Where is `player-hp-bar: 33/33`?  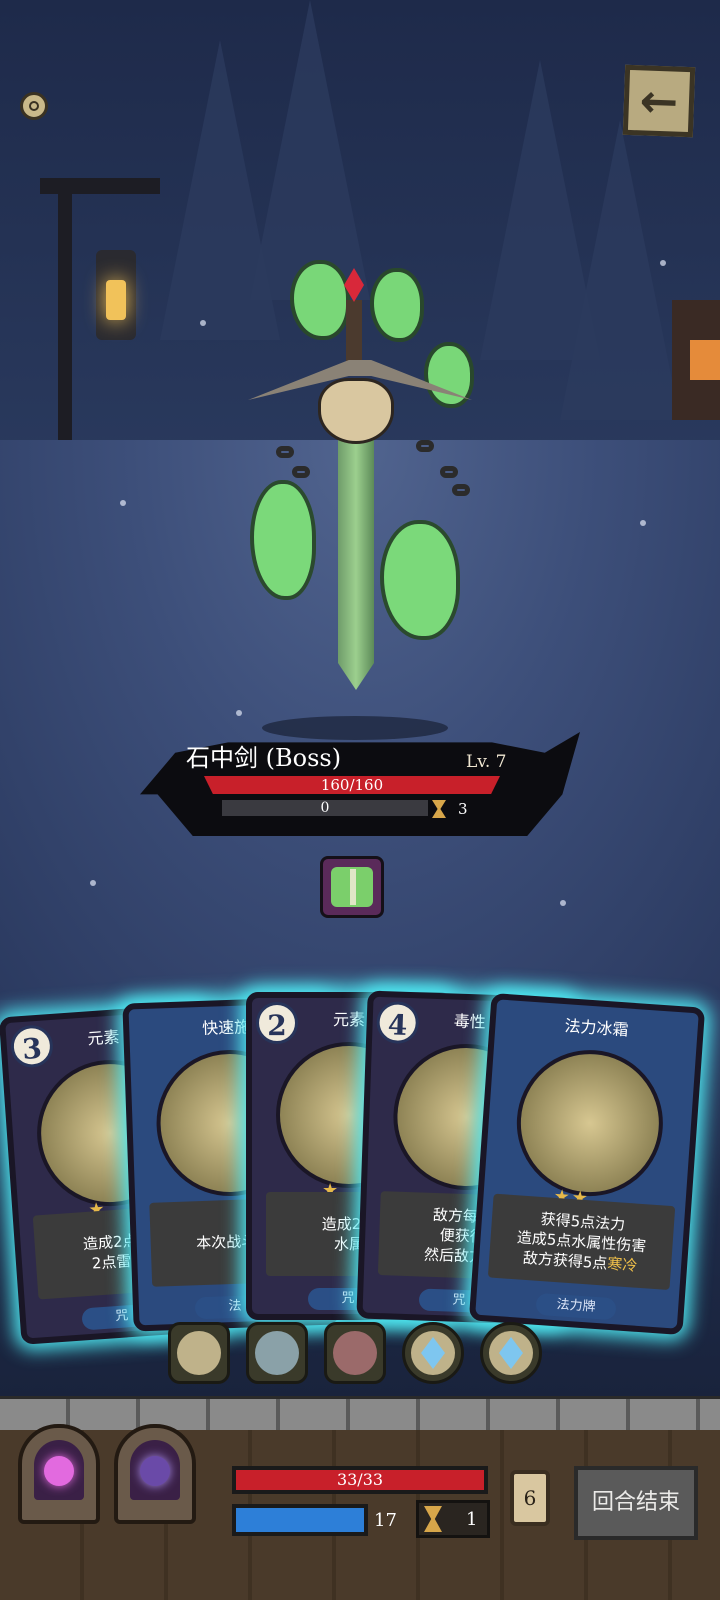
player-hp-bar: 33/33 is located at coordinates (360, 1480).